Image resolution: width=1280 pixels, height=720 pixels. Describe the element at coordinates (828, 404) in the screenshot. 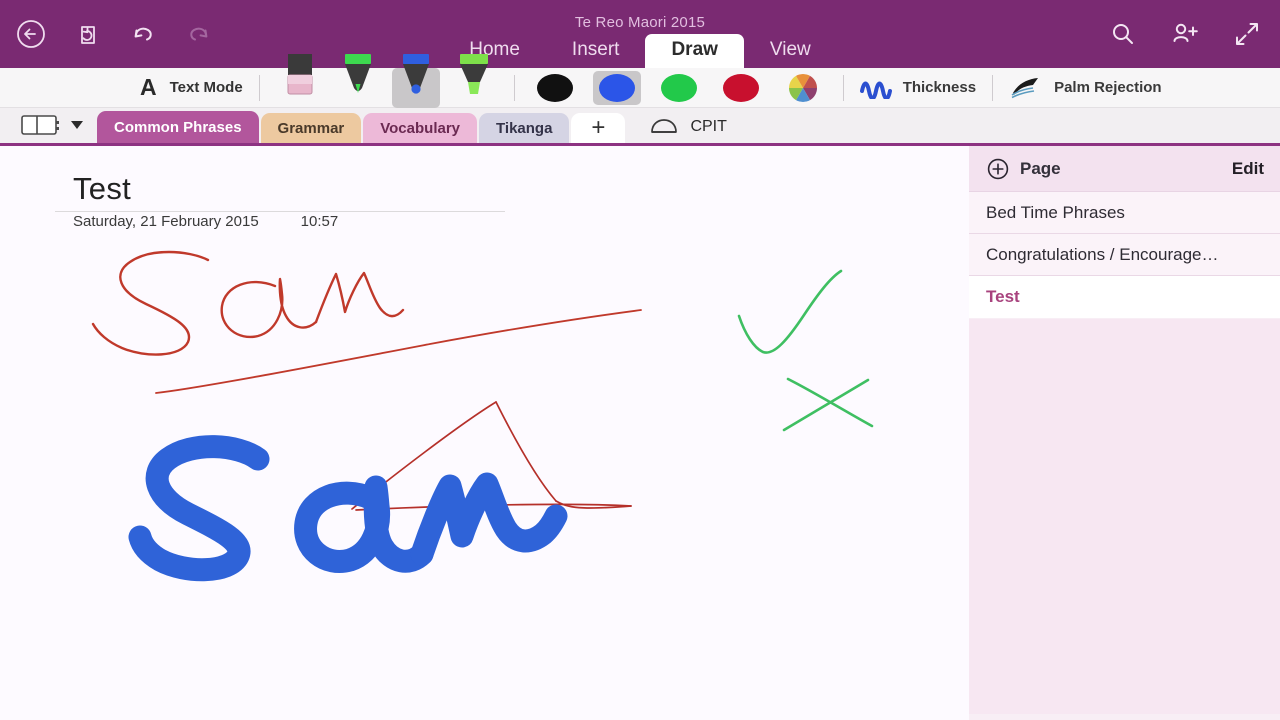

I see `cross-green` at that location.